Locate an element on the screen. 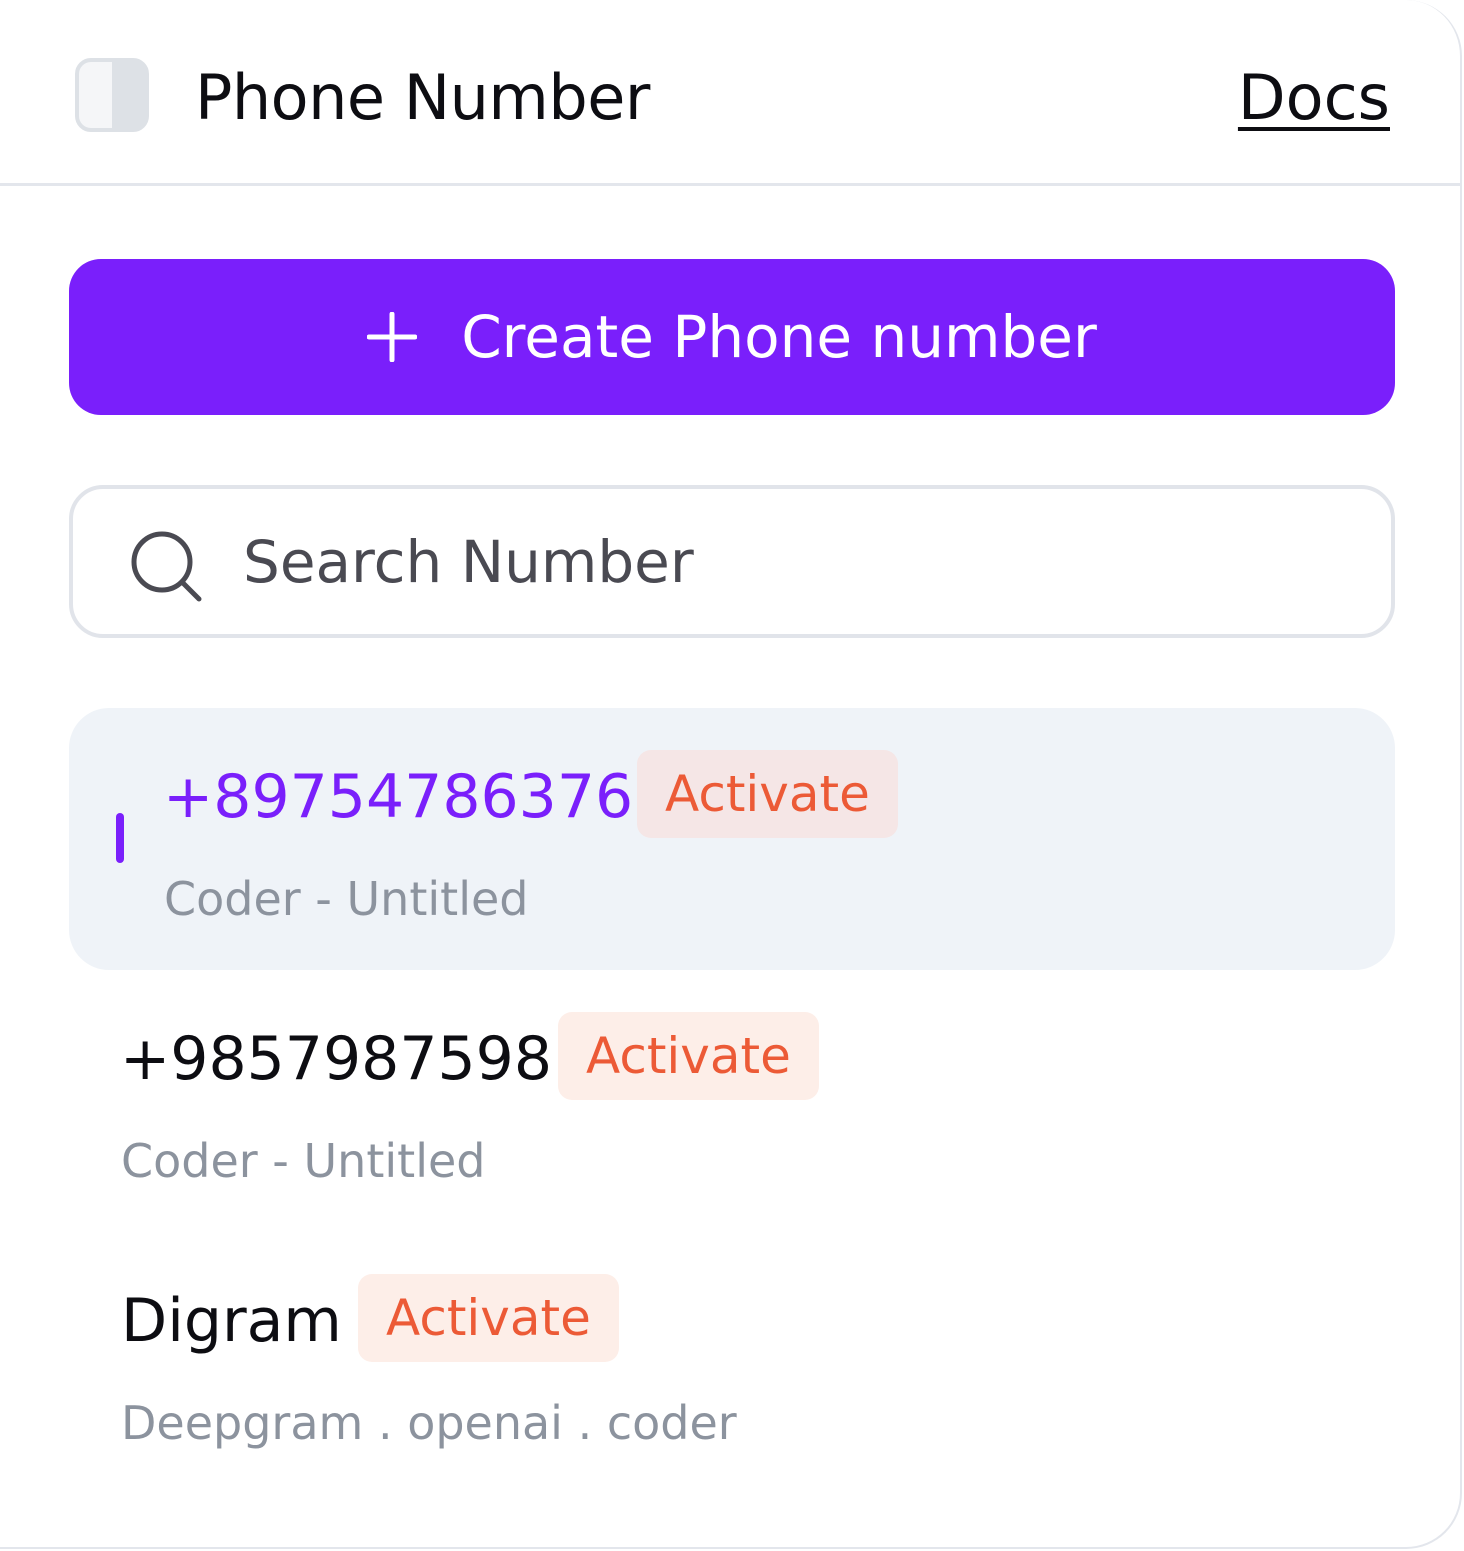 The width and height of the screenshot is (1464, 1551). list-item-title: Digram is located at coordinates (231, 1321).